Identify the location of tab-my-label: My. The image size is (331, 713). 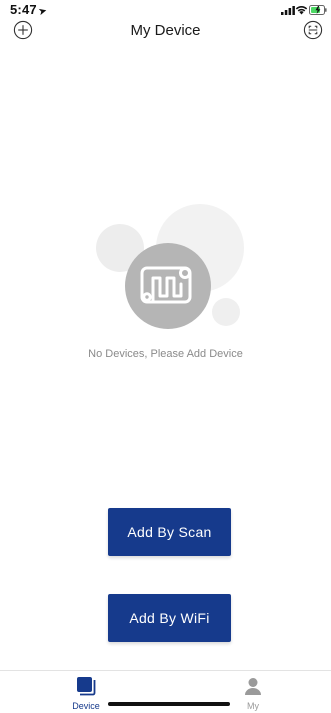
(253, 706).